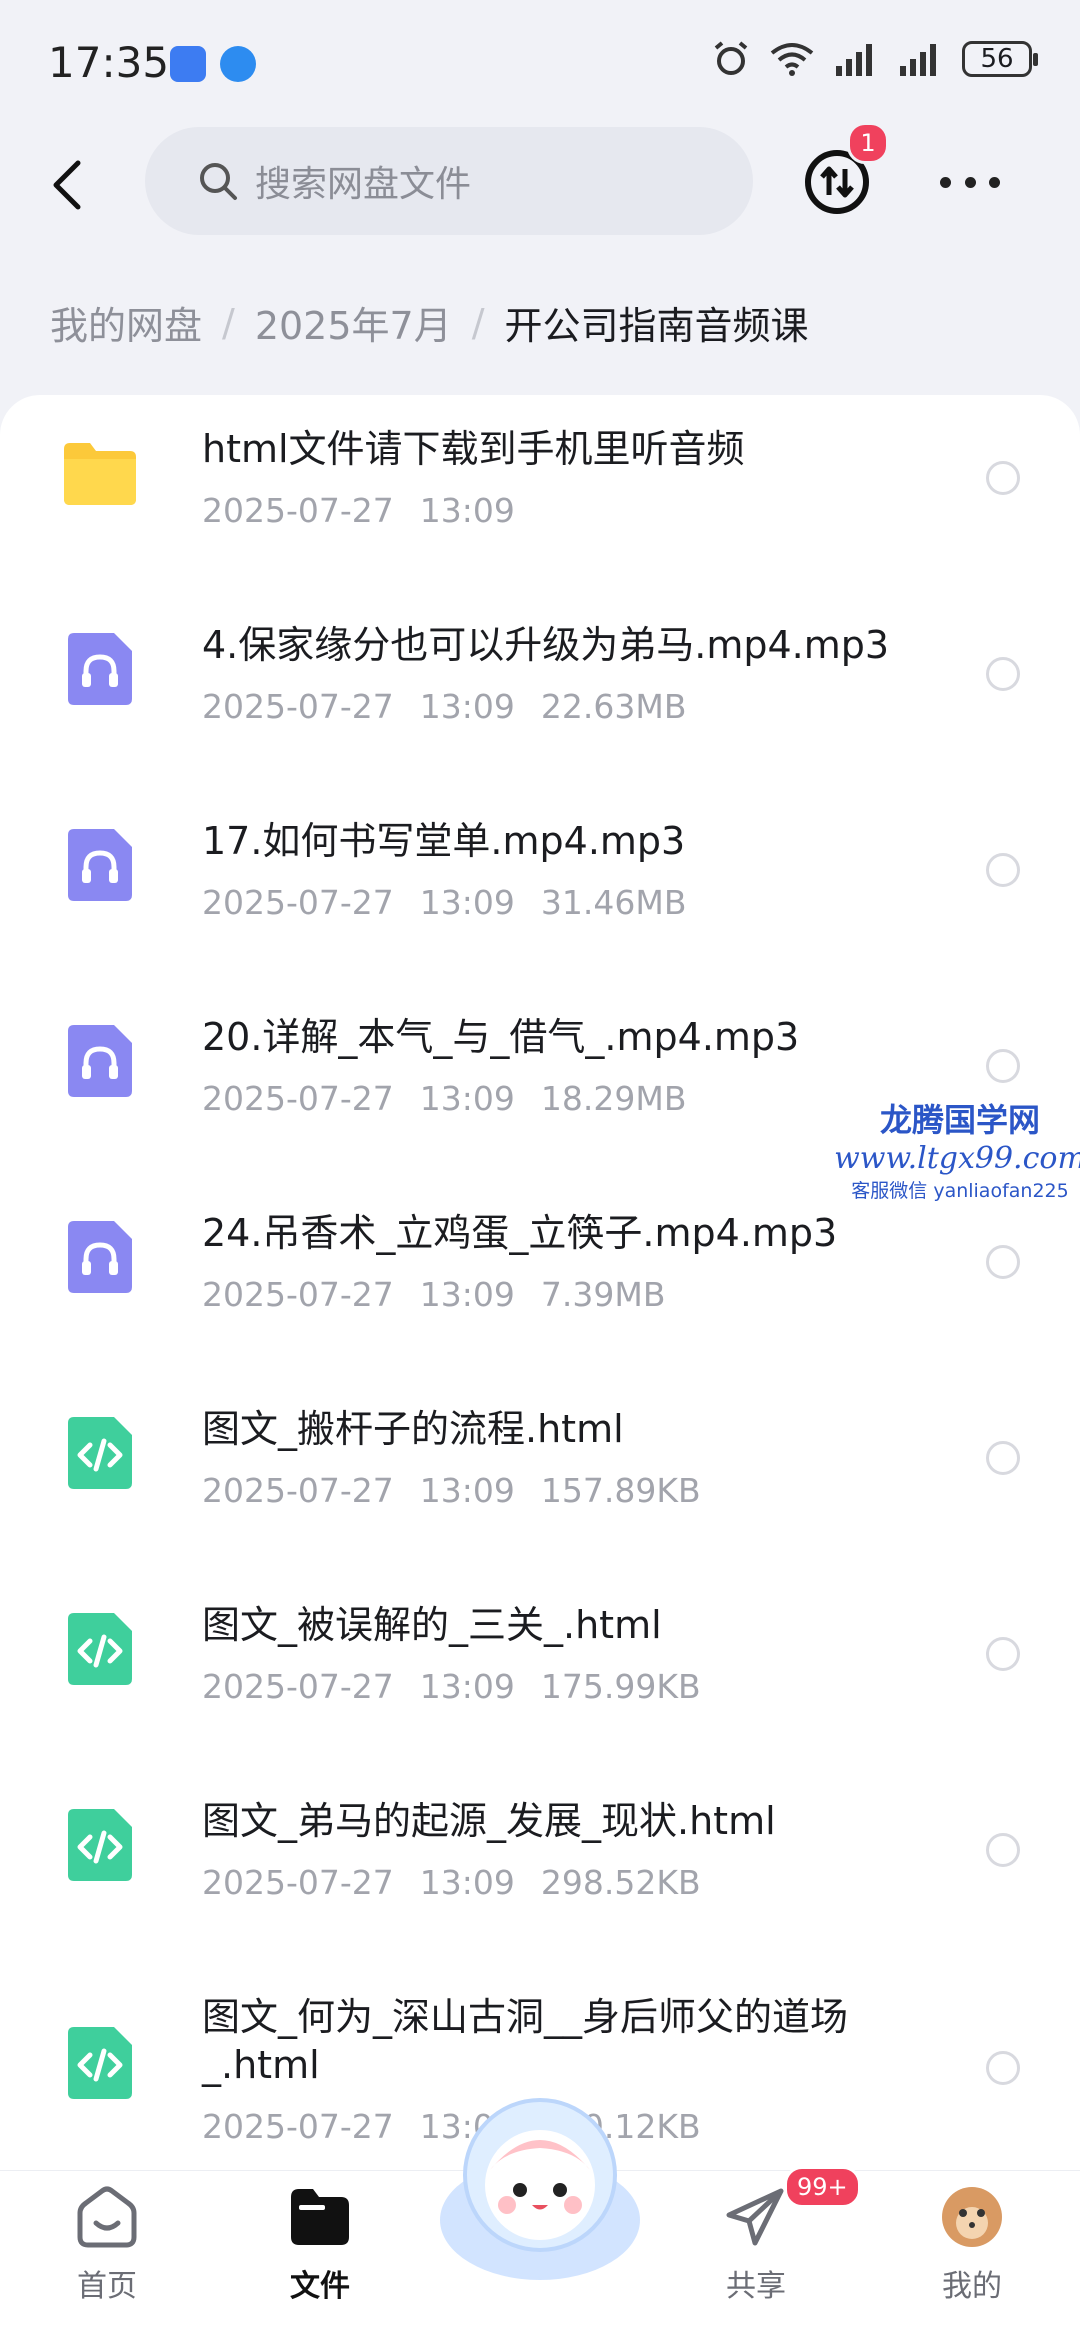  I want to click on list-item: 图文_搬杆子的流程.html 2025-07-27 13:09 157.89KB, so click(540, 1473).